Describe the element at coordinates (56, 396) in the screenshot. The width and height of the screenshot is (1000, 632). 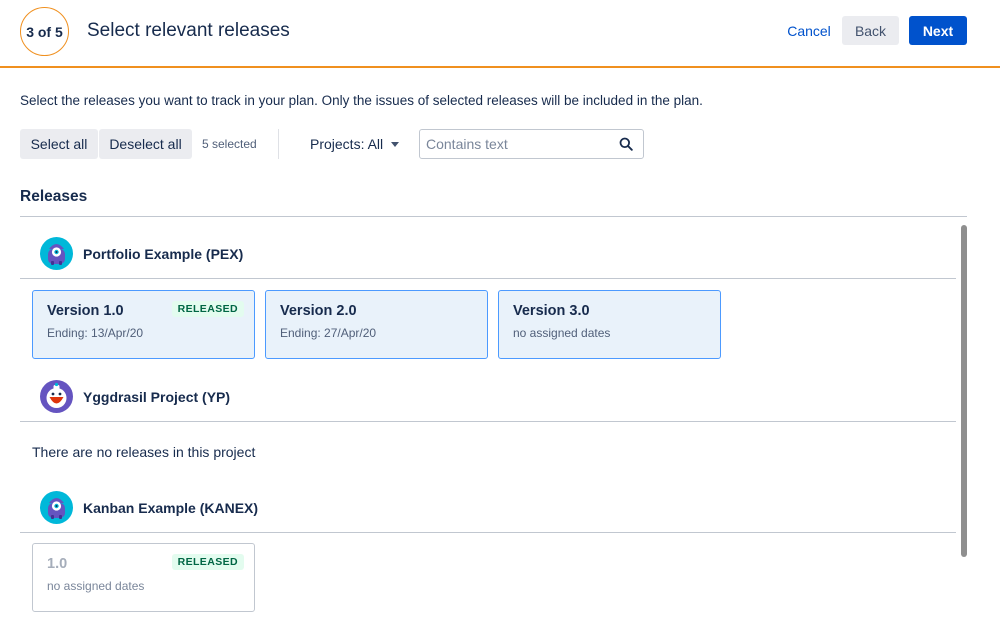
I see `yggdrasil-project-icon` at that location.